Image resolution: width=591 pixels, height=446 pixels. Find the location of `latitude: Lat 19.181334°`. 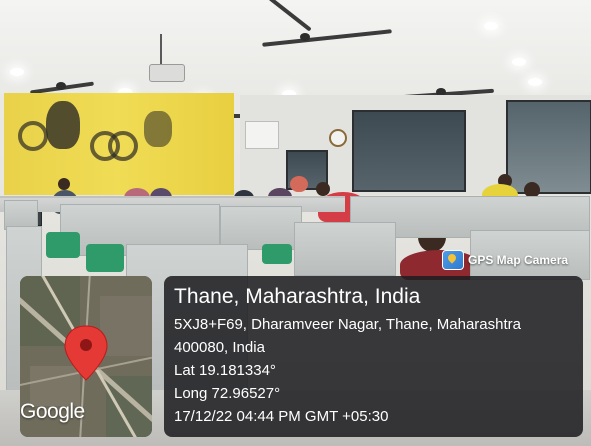

latitude: Lat 19.181334° is located at coordinates (225, 370).